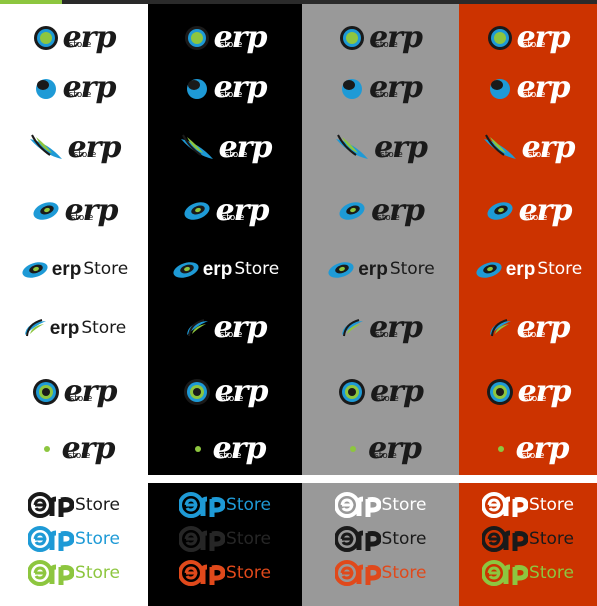 This screenshot has height=606, width=597. I want to click on section-divider, so click(372, 479).